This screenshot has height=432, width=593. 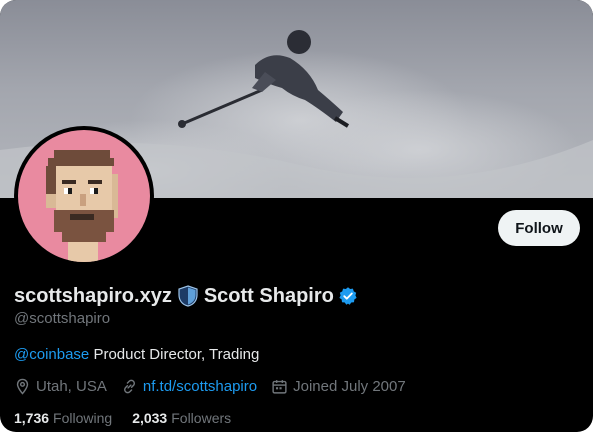 I want to click on profile-handle: @scottshapiro, so click(x=62, y=318).